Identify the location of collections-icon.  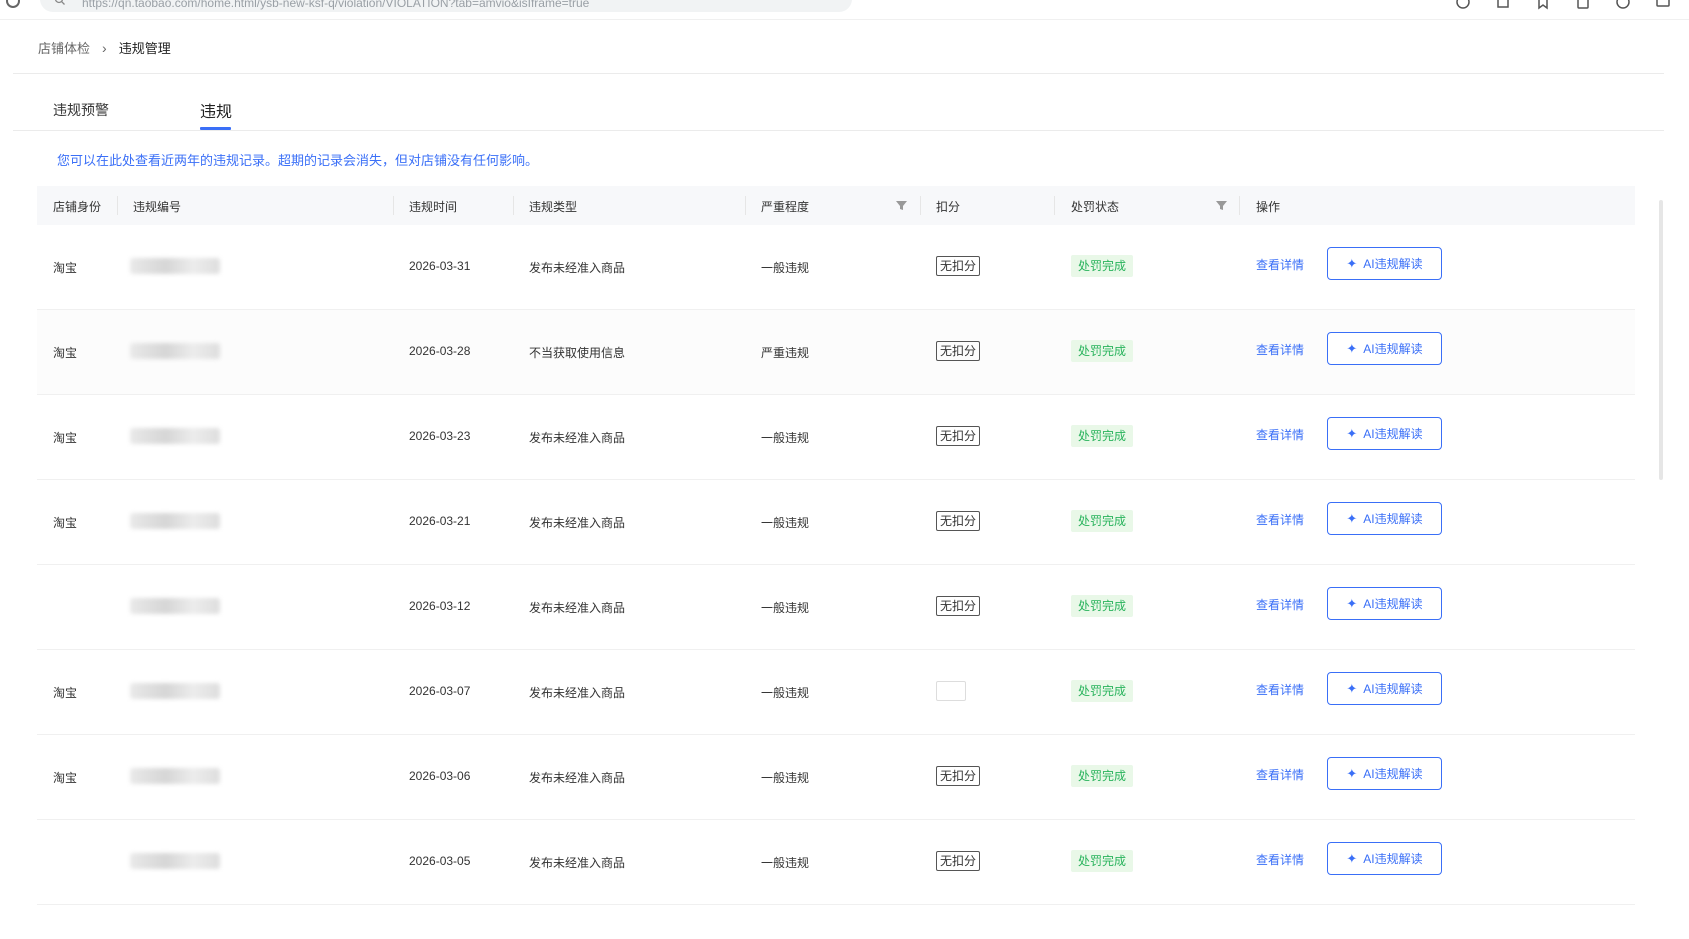
(1583, 5).